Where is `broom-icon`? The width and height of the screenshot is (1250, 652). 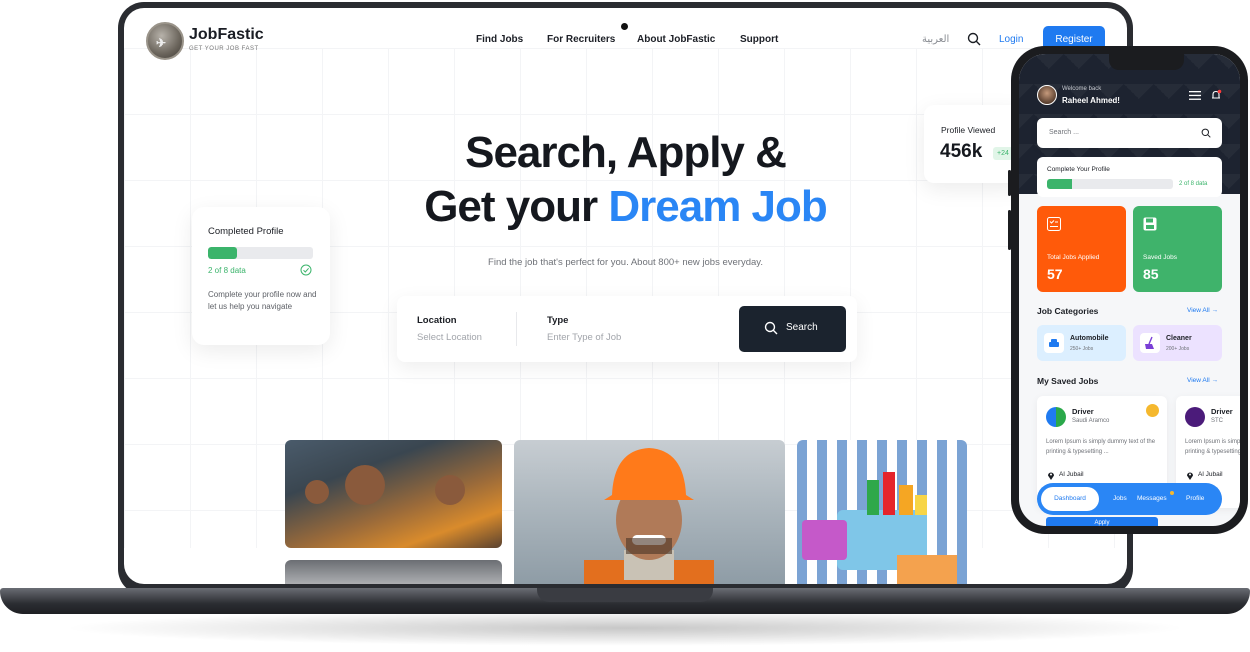
broom-icon is located at coordinates (1150, 343).